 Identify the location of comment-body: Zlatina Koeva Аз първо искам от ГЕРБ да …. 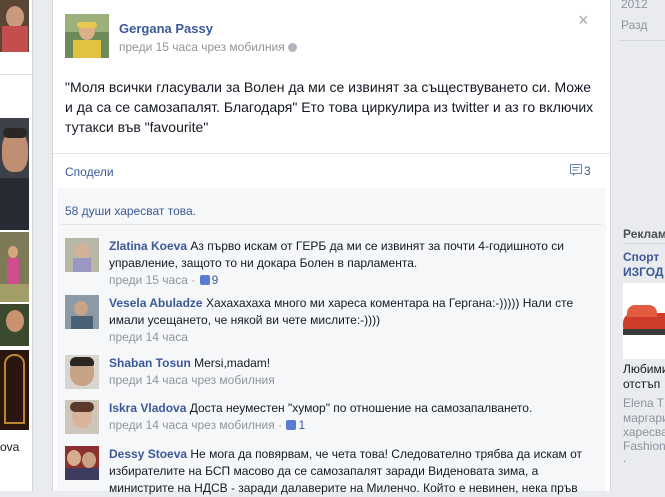
(354, 263).